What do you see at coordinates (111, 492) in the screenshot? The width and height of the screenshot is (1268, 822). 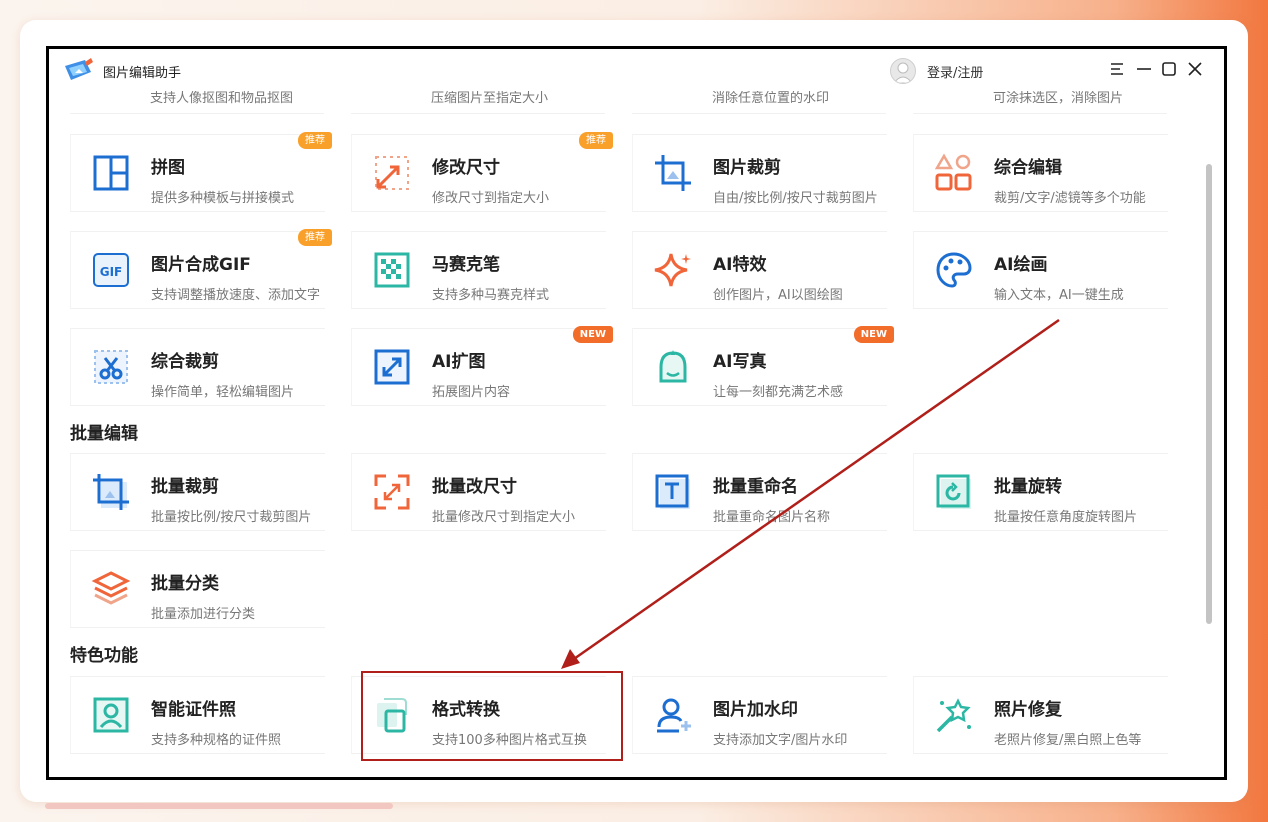 I see `batch-crop-icon` at bounding box center [111, 492].